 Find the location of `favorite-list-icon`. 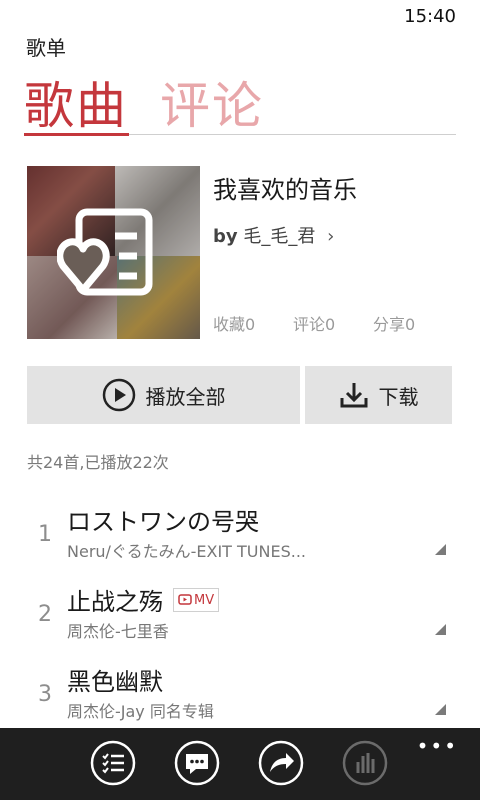

favorite-list-icon is located at coordinates (105, 252).